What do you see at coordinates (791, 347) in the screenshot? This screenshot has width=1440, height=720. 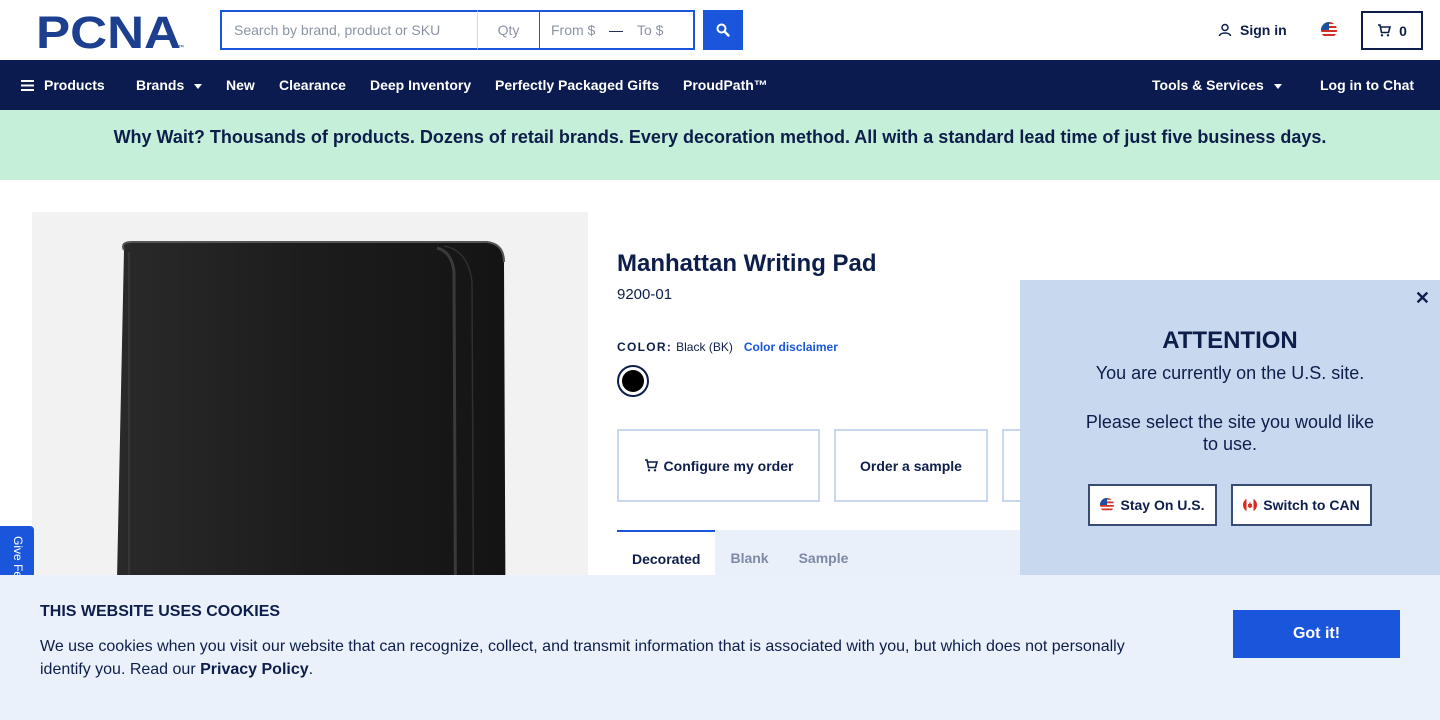 I see `color-disclaimer-link: Color disclaimer` at bounding box center [791, 347].